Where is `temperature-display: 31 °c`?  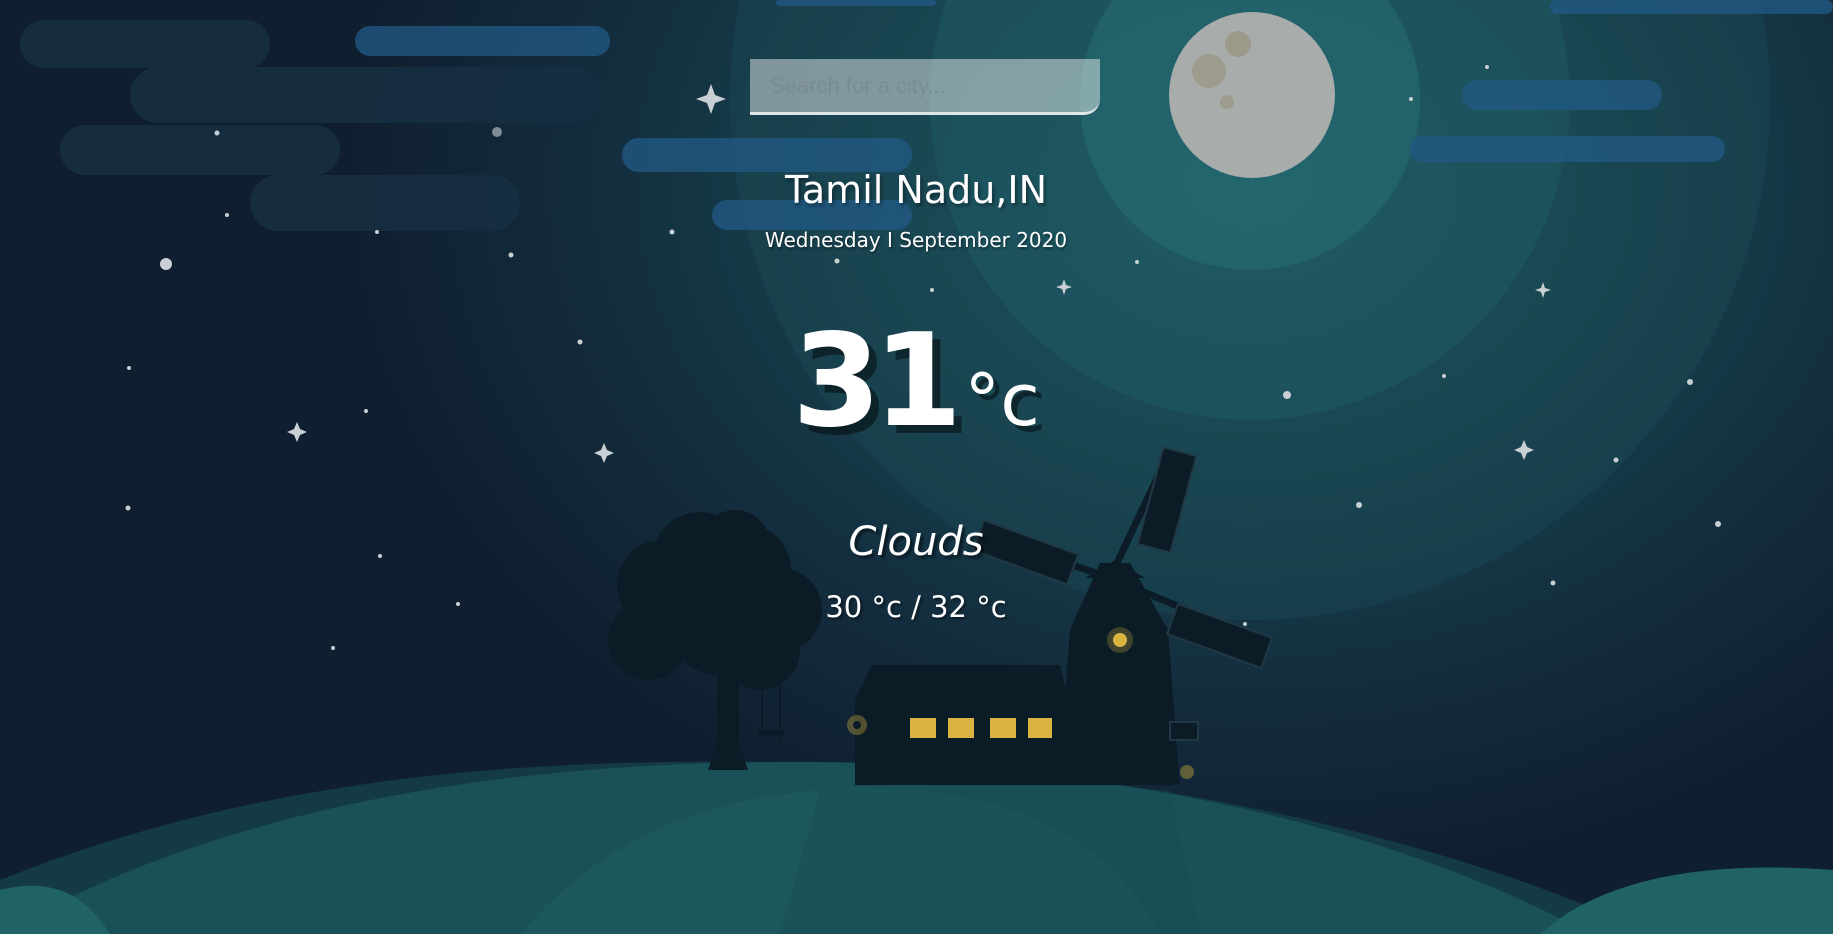
temperature-display: 31 °c is located at coordinates (916, 382).